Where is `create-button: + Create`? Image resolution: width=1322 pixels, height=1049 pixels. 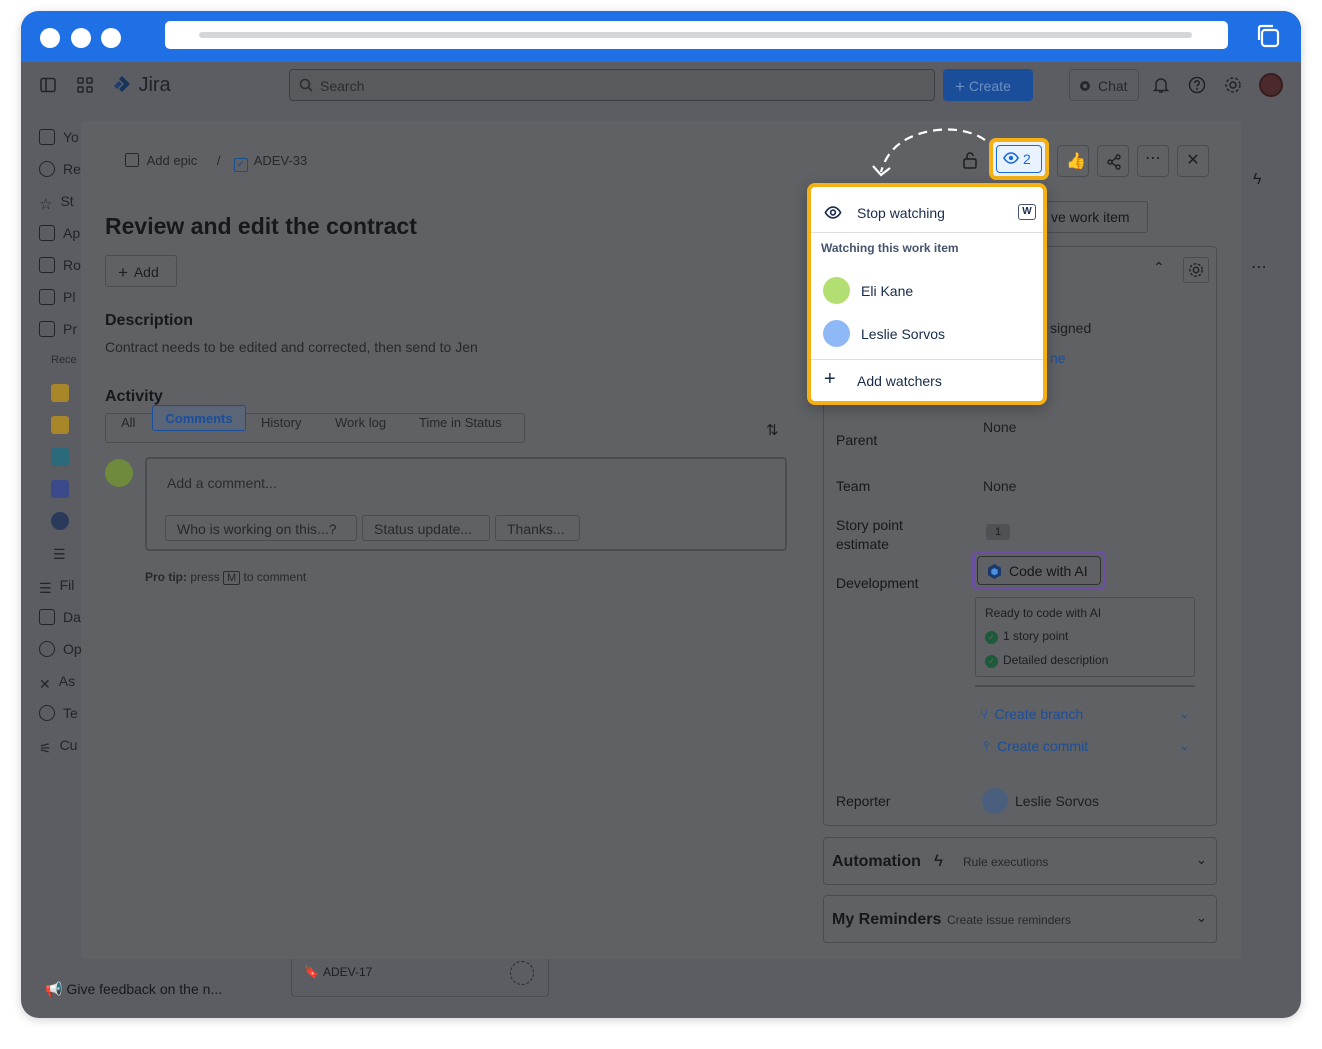 create-button: + Create is located at coordinates (988, 85).